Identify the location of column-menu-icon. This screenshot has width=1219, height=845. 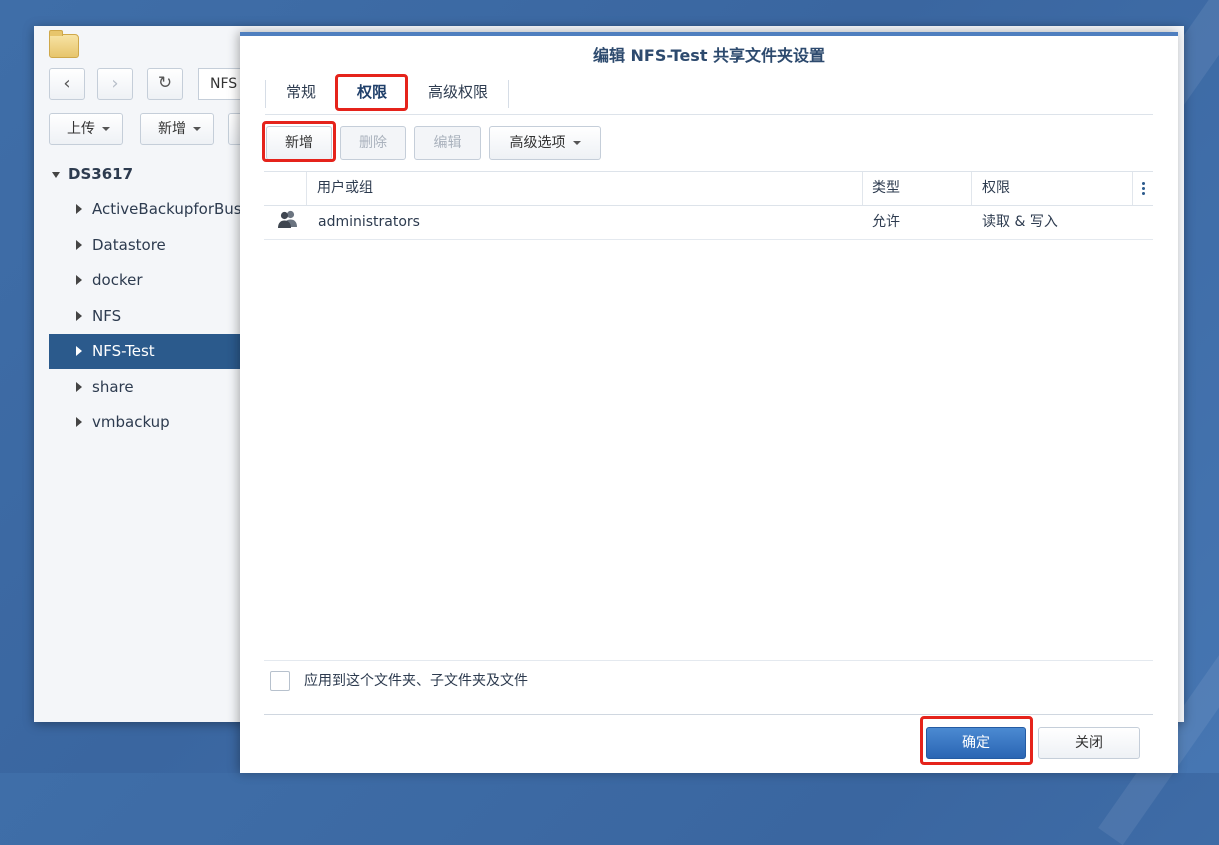
(1143, 188).